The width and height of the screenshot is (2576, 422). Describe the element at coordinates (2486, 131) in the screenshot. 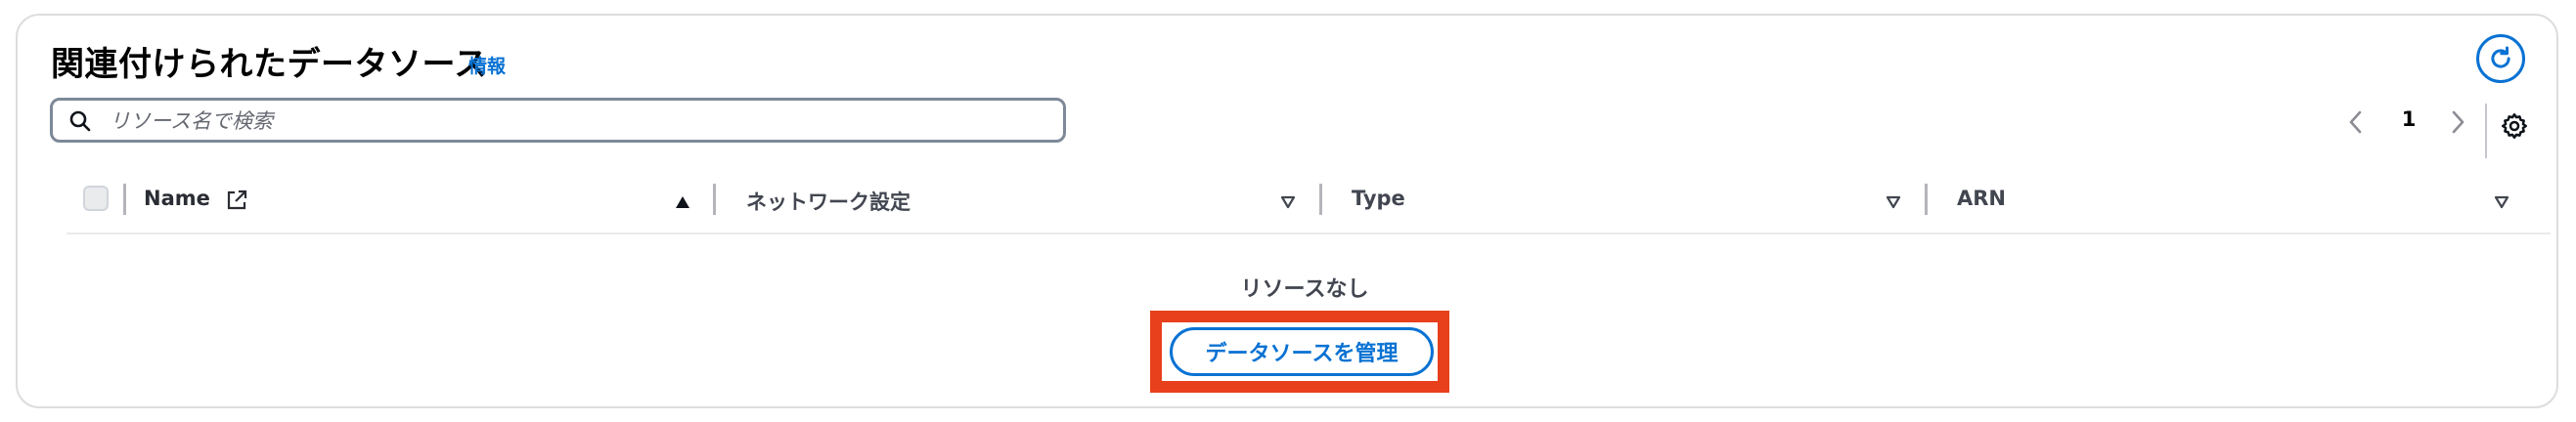

I see `pagination-divider` at that location.